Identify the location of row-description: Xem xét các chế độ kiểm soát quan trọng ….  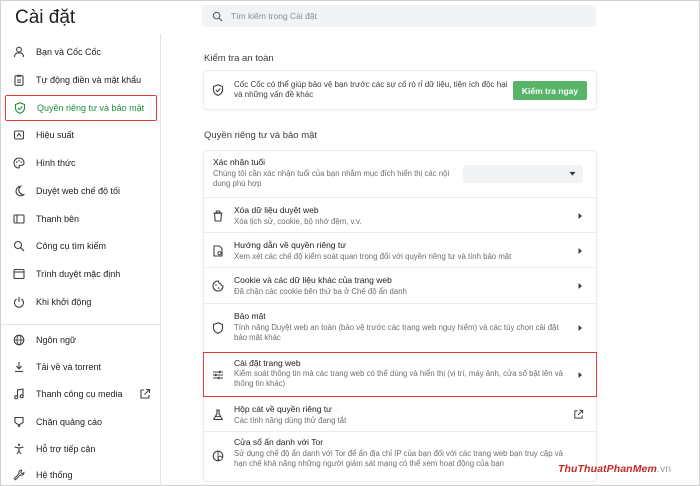
(373, 256).